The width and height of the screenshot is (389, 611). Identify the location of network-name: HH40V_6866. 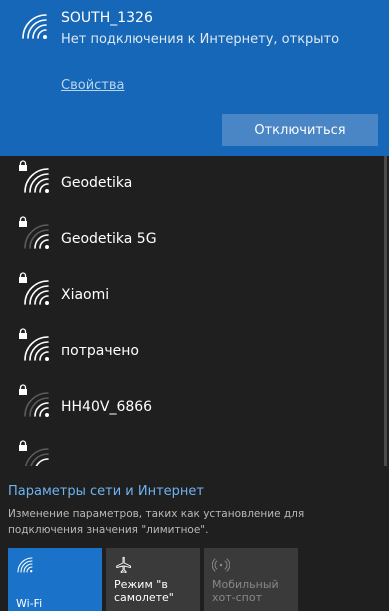
(107, 407).